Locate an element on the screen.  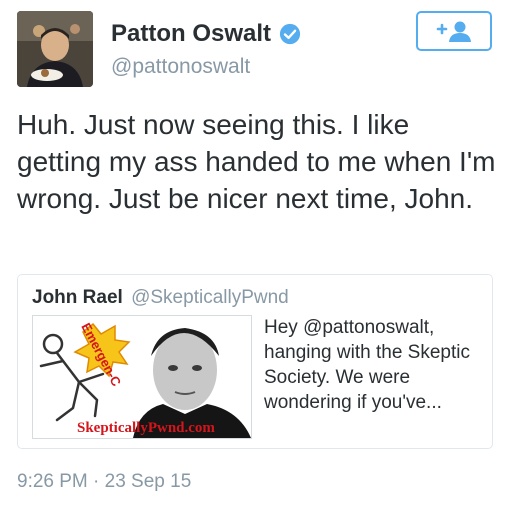
skepticallypwnd-watermark: SkepticallyPwnd.com is located at coordinates (146, 428).